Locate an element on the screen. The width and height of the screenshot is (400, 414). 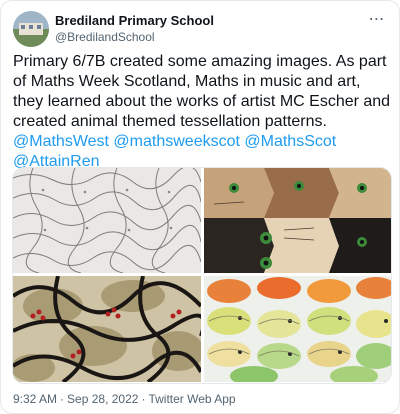
mention-mathsscot: @MathsScot is located at coordinates (290, 141).